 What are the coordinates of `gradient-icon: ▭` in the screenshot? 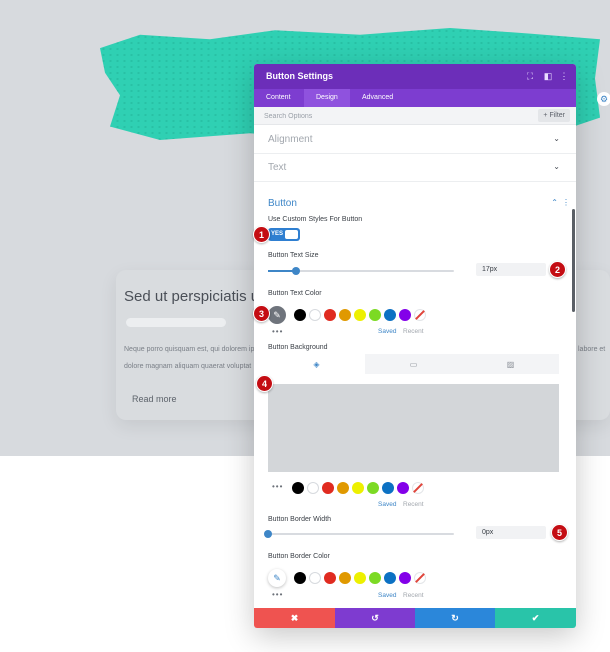 It's located at (413, 364).